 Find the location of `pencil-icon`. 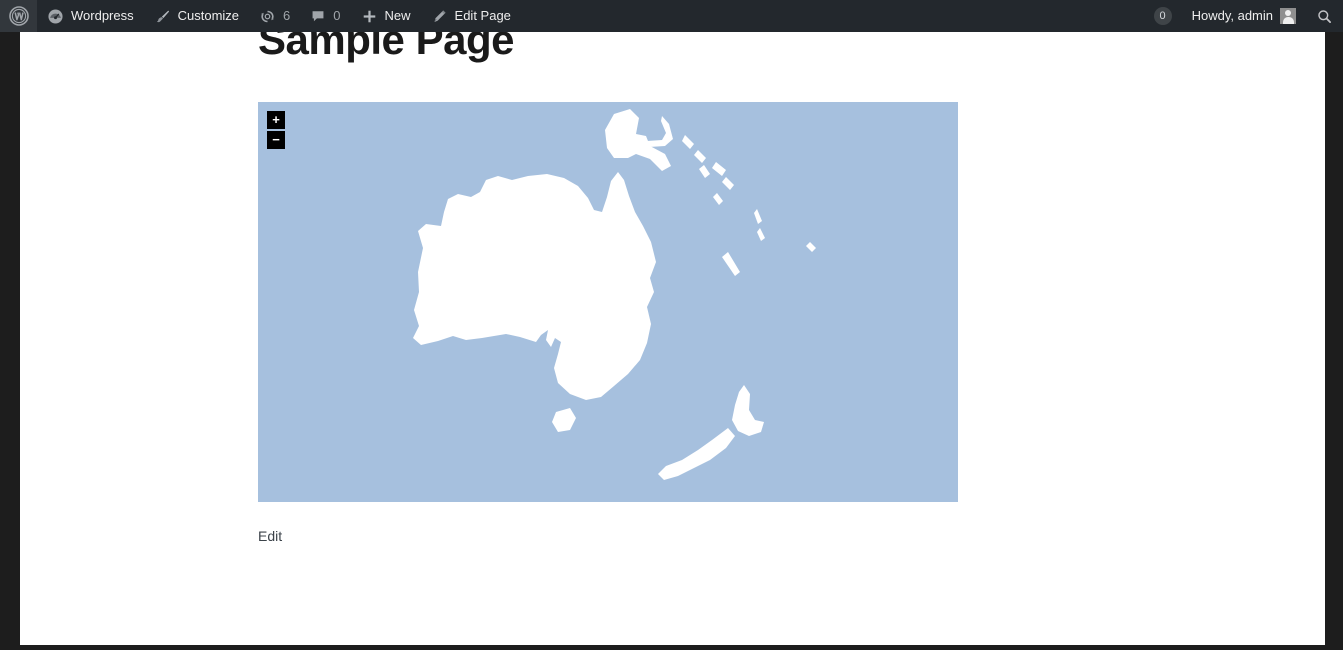

pencil-icon is located at coordinates (439, 16).